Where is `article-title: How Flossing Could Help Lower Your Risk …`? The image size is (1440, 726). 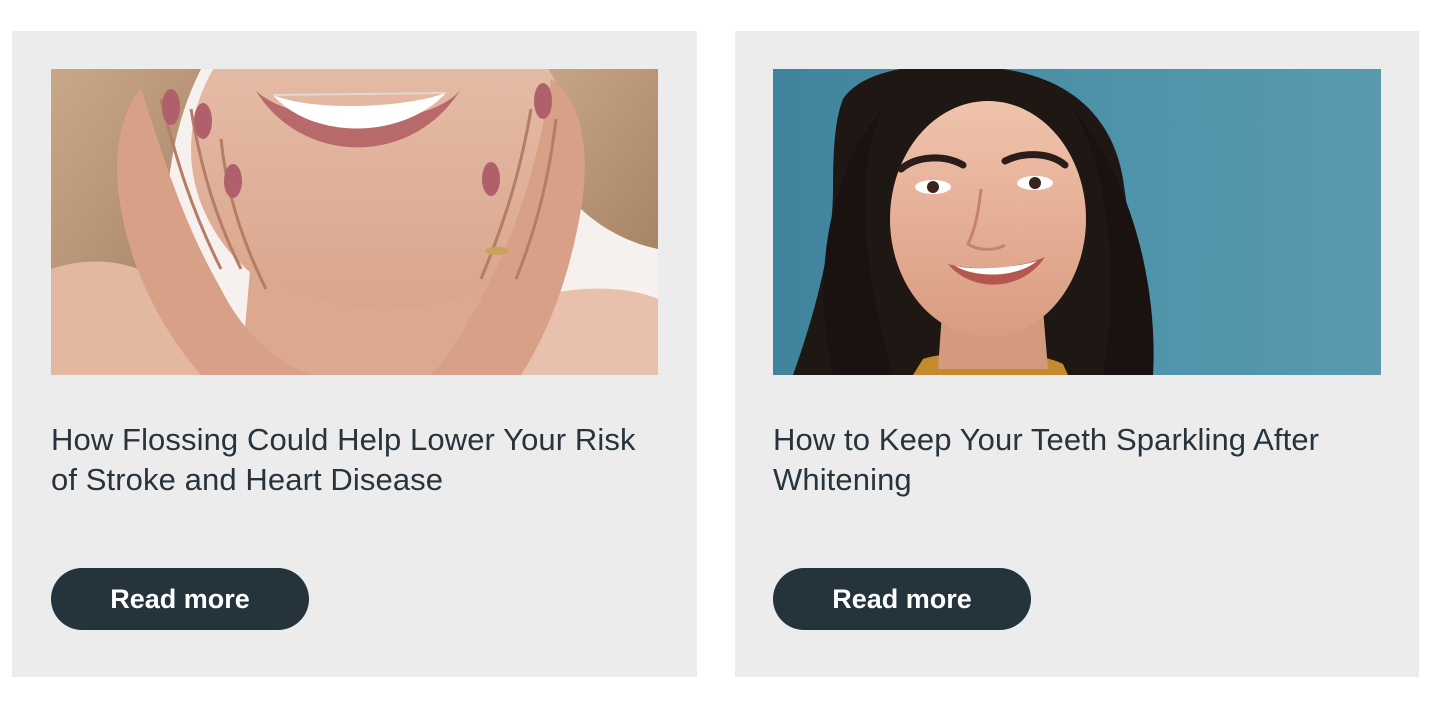 article-title: How Flossing Could Help Lower Your Risk … is located at coordinates (351, 460).